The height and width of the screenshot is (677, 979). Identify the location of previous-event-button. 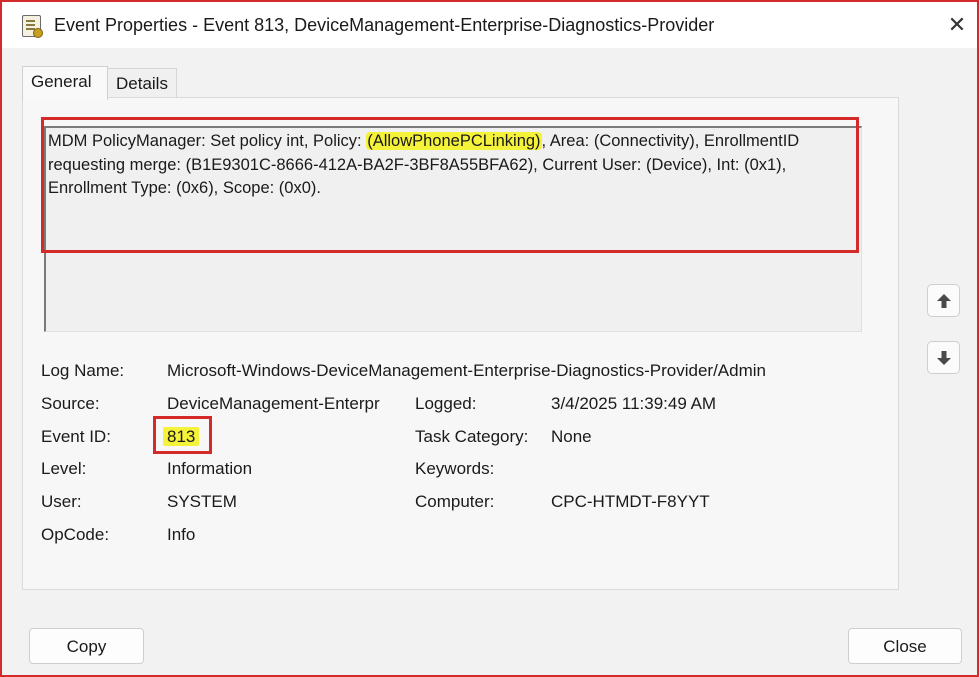
(943, 300).